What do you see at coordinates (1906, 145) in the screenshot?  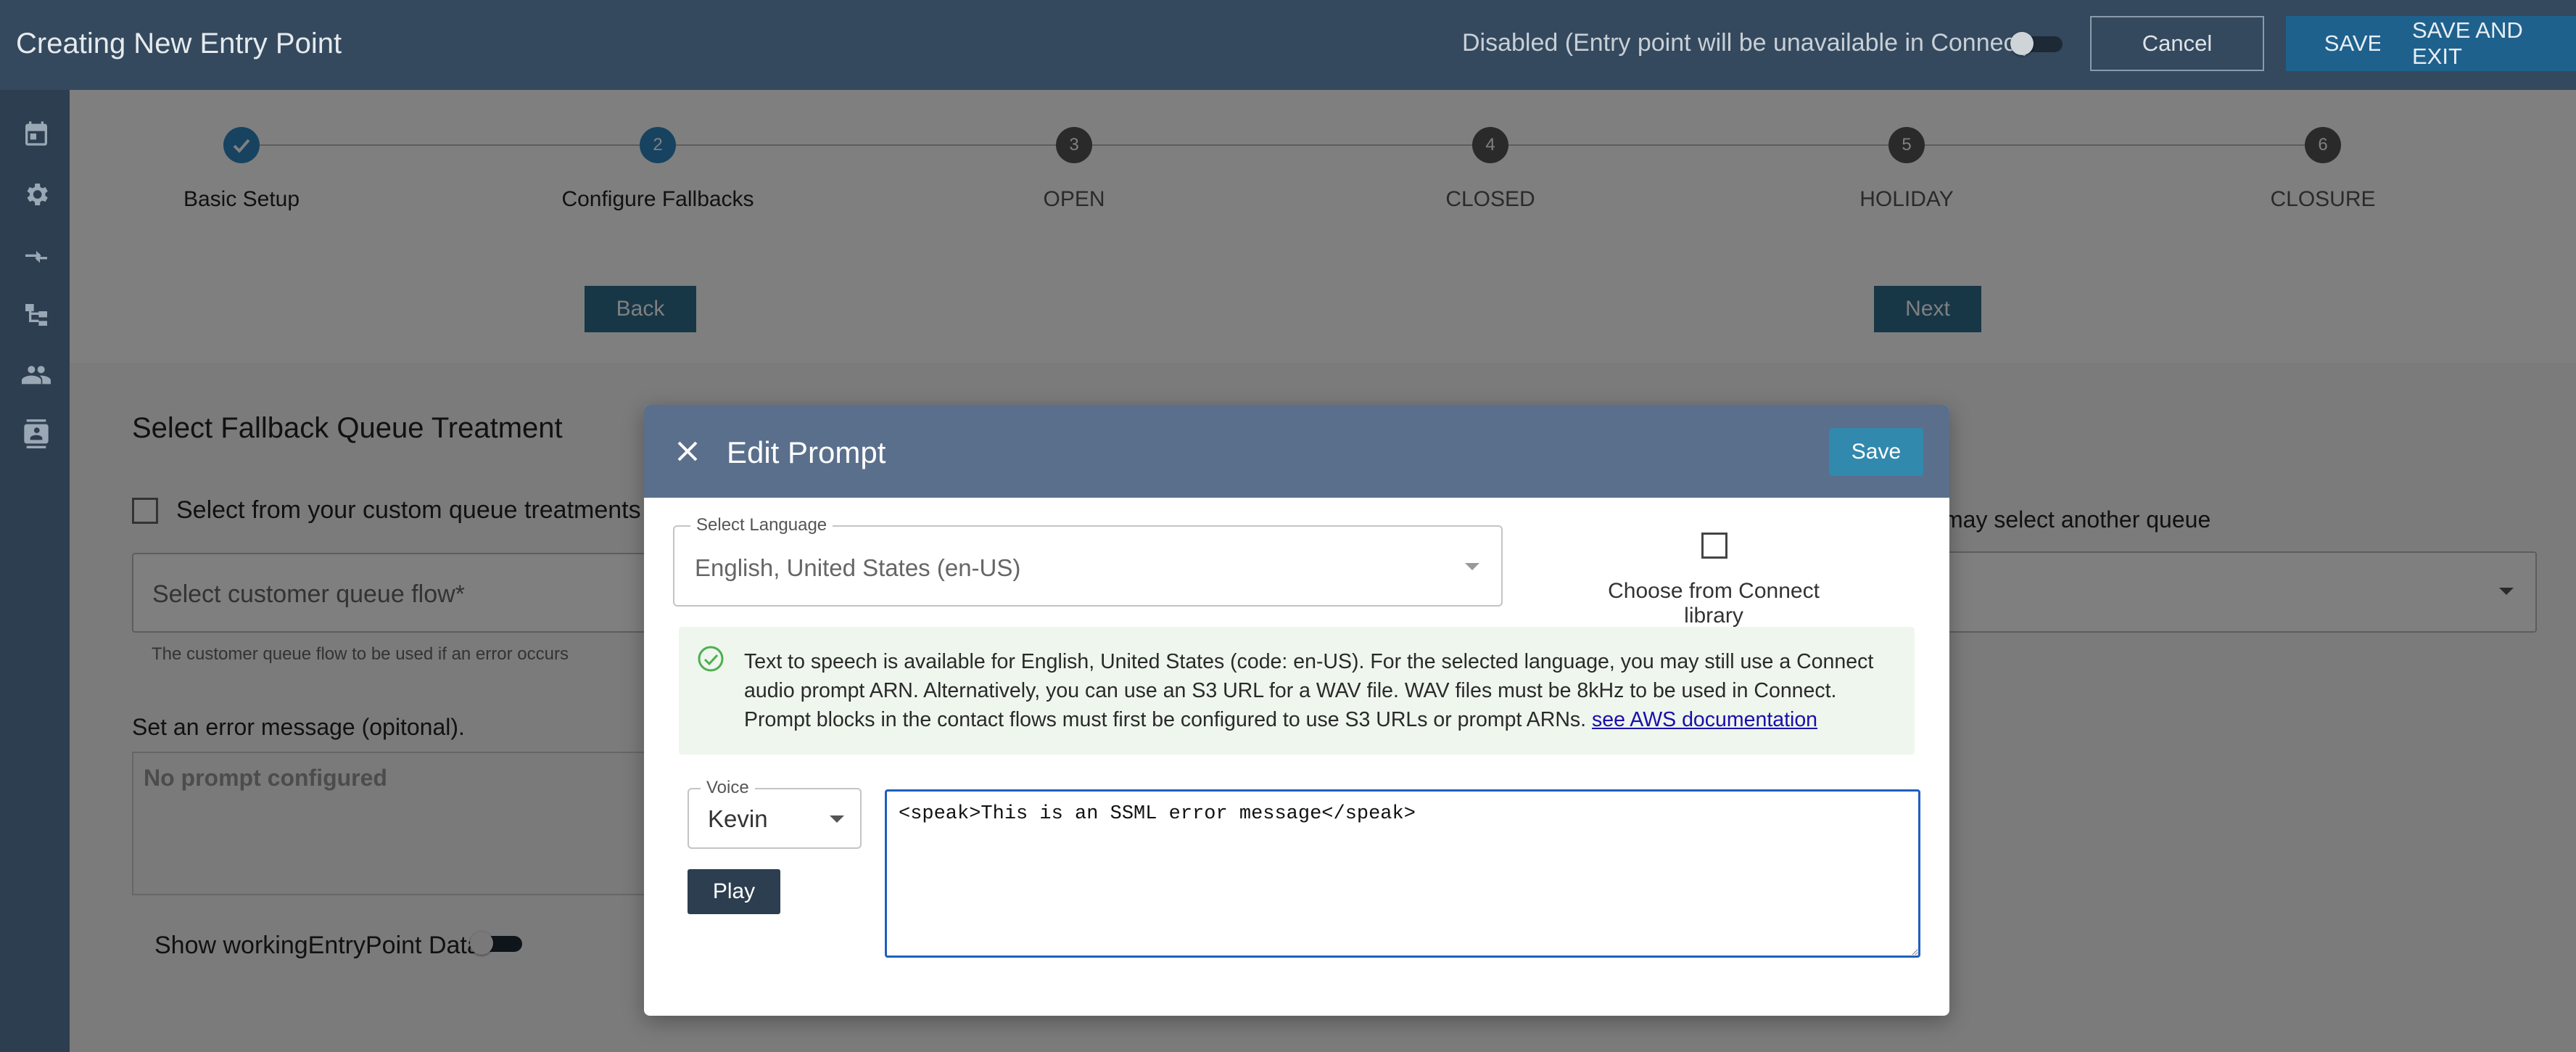 I see `step-5-number: 5` at bounding box center [1906, 145].